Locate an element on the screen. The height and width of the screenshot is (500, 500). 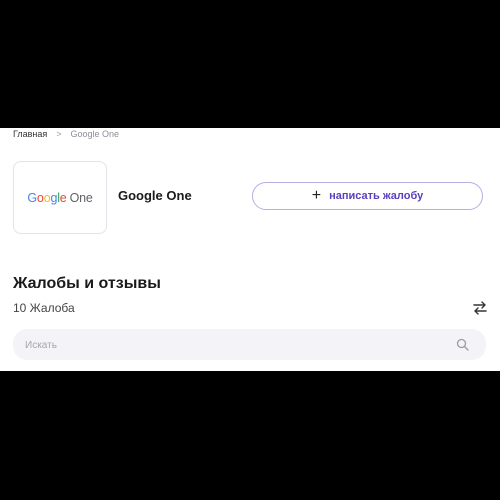
search-bar is located at coordinates (249, 345).